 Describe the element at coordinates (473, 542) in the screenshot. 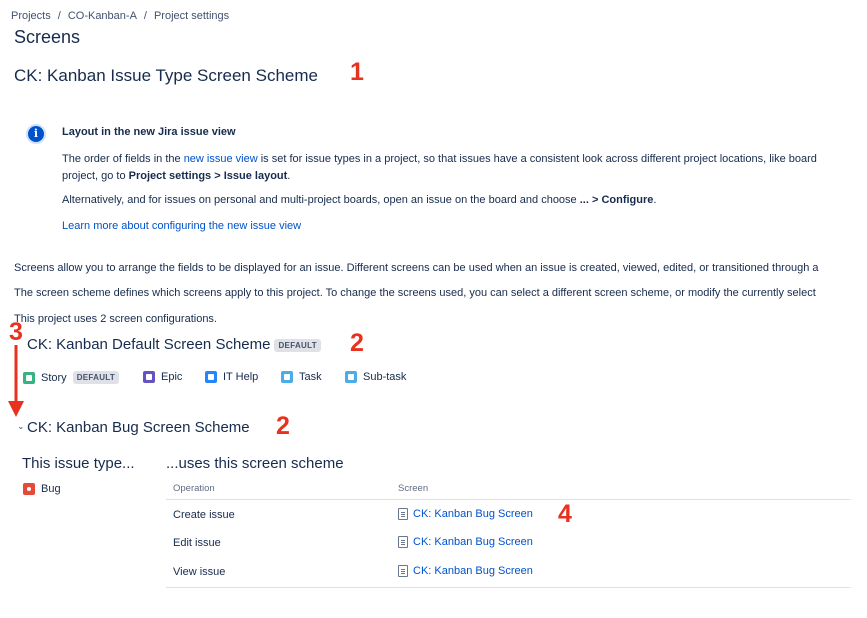

I see `screen-link-edit: CK: Kanban Bug Screen` at that location.